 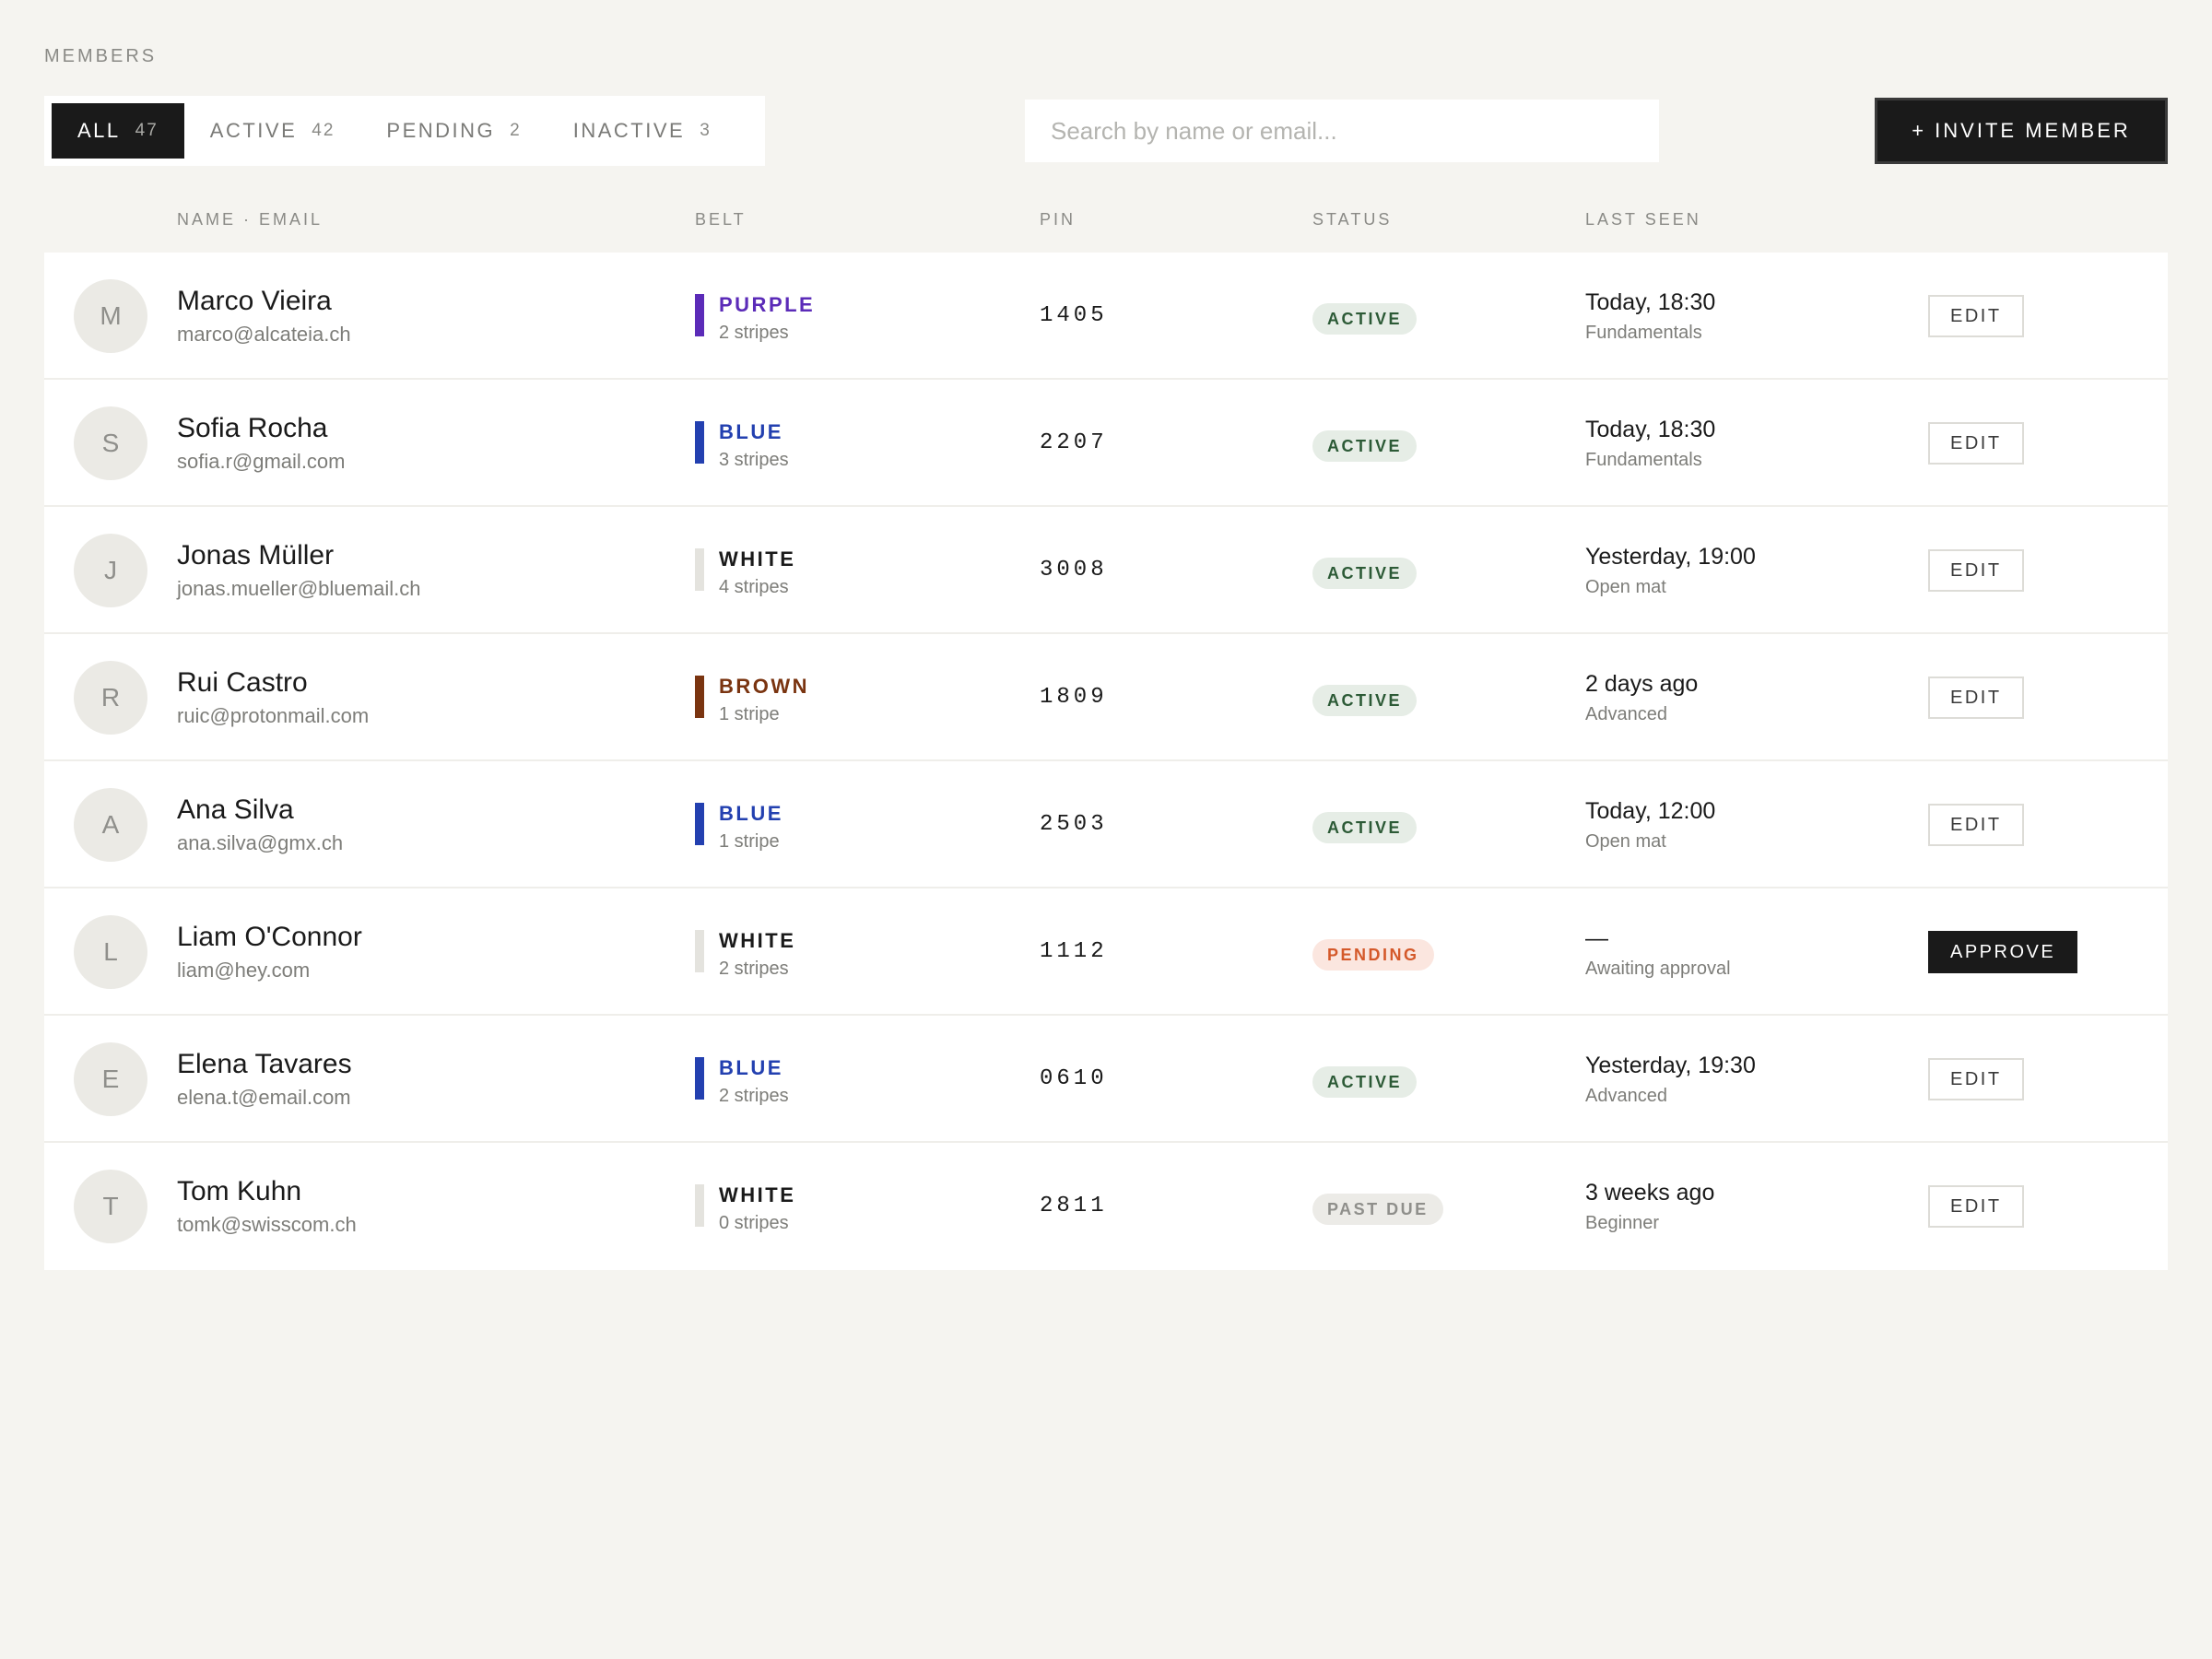 What do you see at coordinates (264, 334) in the screenshot?
I see `member-email: marco@alcateia.ch` at bounding box center [264, 334].